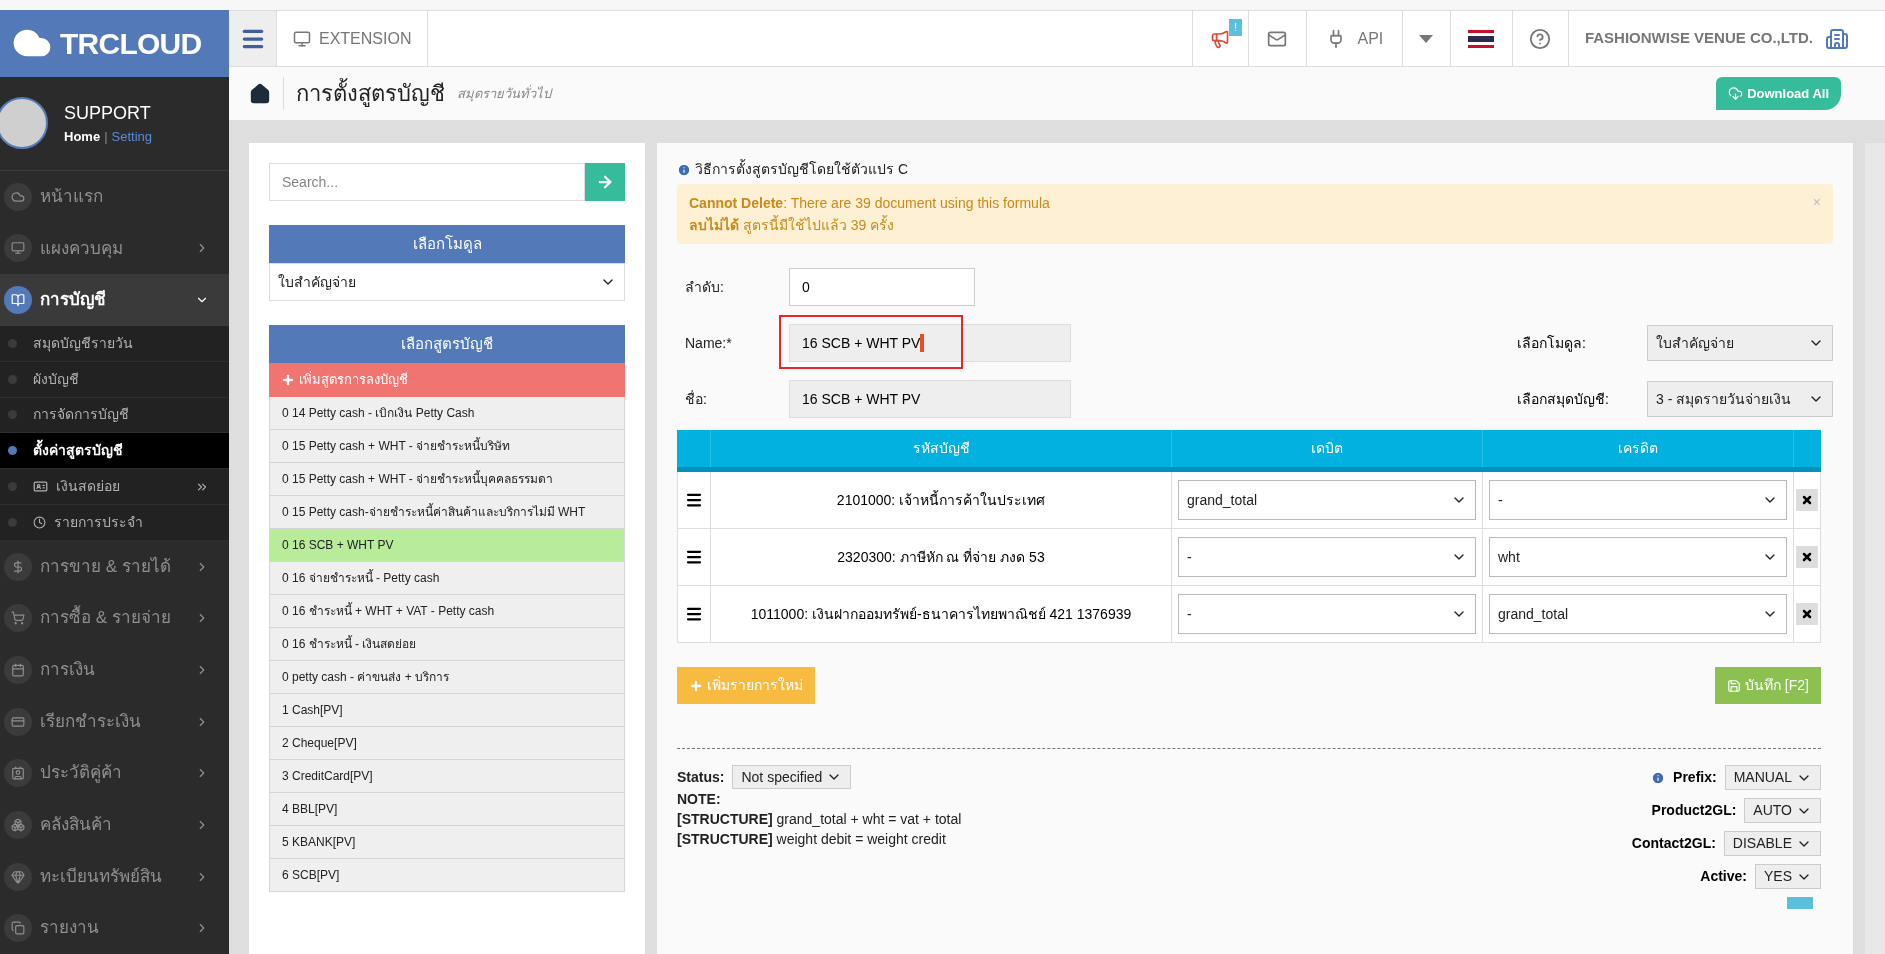 The image size is (1885, 954). What do you see at coordinates (447, 512) in the screenshot?
I see `formula-item: 0 15 Petty cash-จ่ายชำระหนี้ค่าสินค้าและบริการไม่มี WHT` at bounding box center [447, 512].